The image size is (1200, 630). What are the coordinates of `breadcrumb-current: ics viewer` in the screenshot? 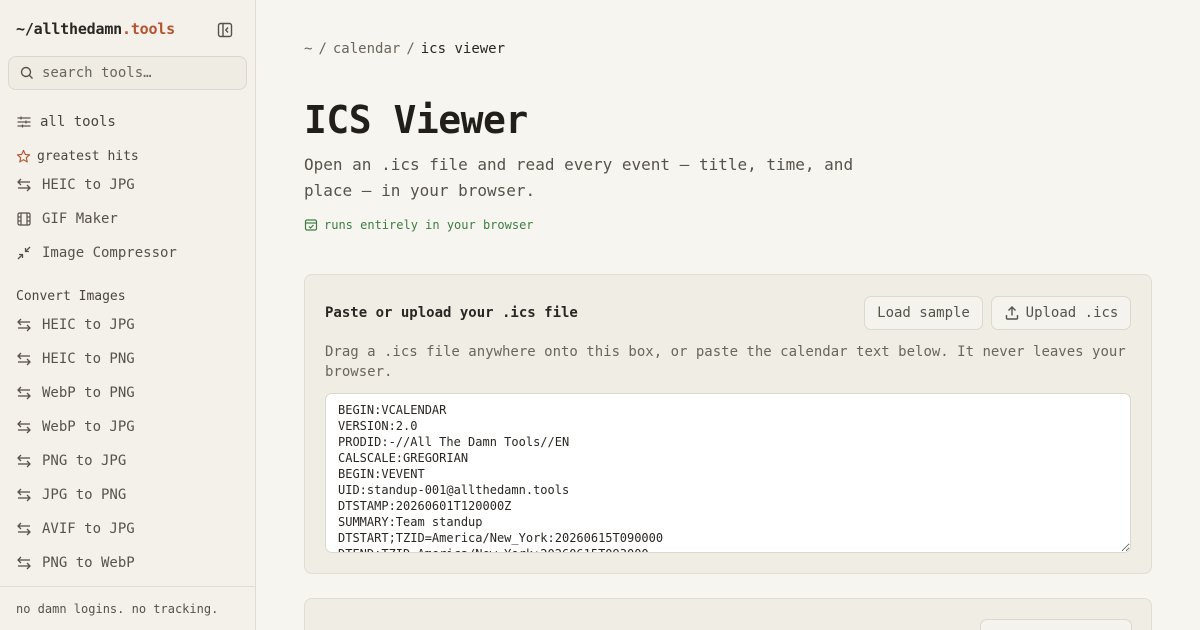 It's located at (463, 49).